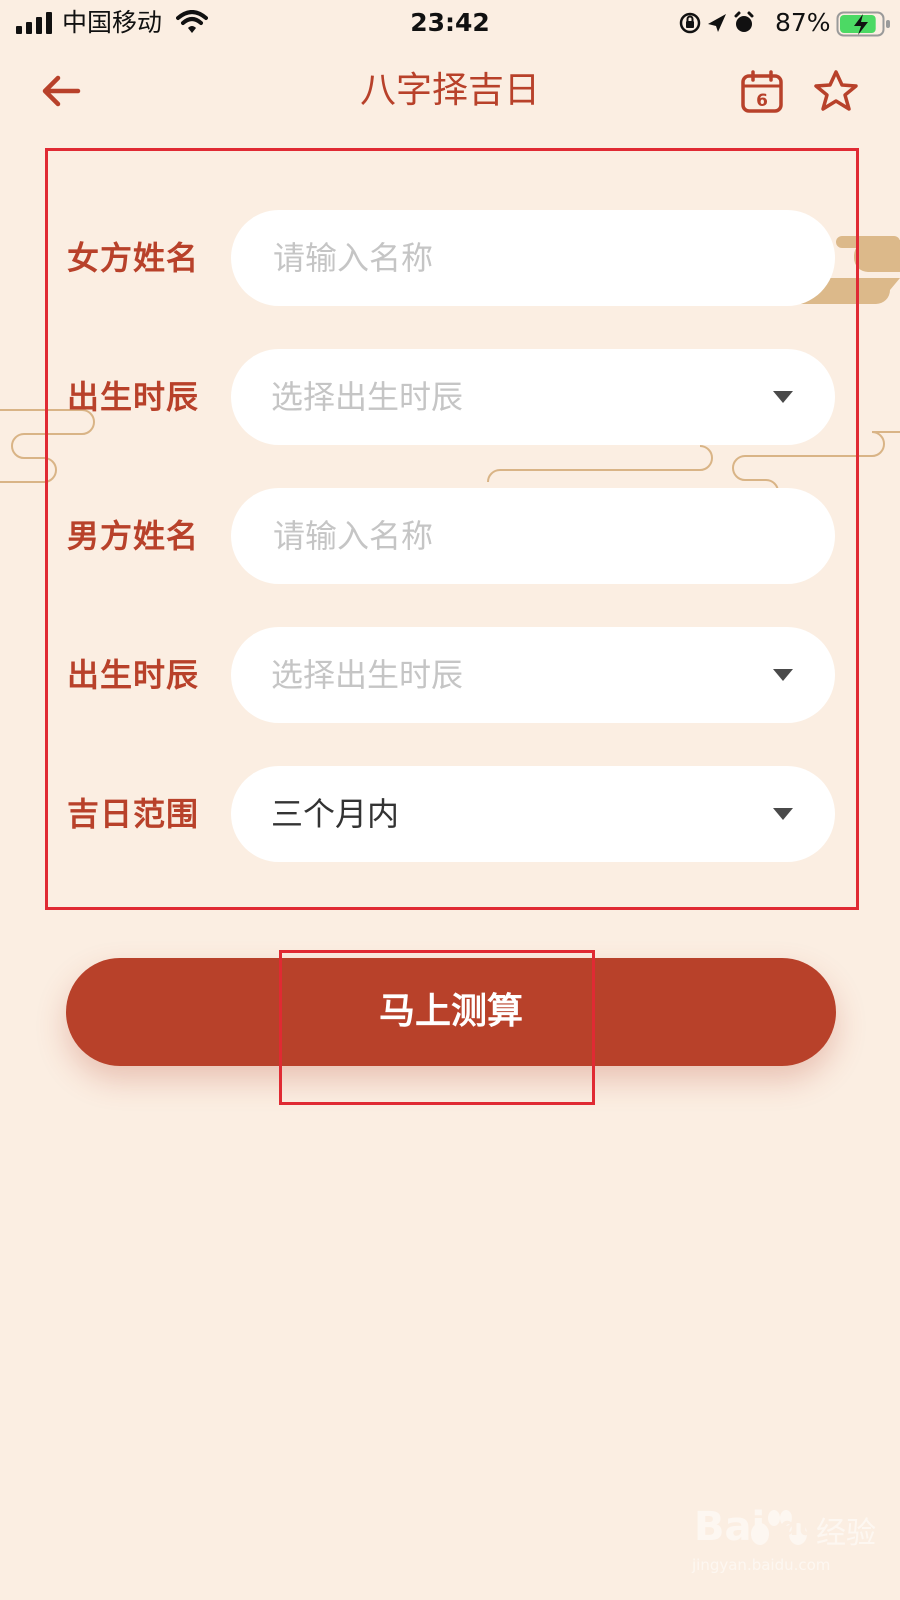 This screenshot has height=1600, width=900. I want to click on form-row-male-name: 男方姓名, so click(450, 536).